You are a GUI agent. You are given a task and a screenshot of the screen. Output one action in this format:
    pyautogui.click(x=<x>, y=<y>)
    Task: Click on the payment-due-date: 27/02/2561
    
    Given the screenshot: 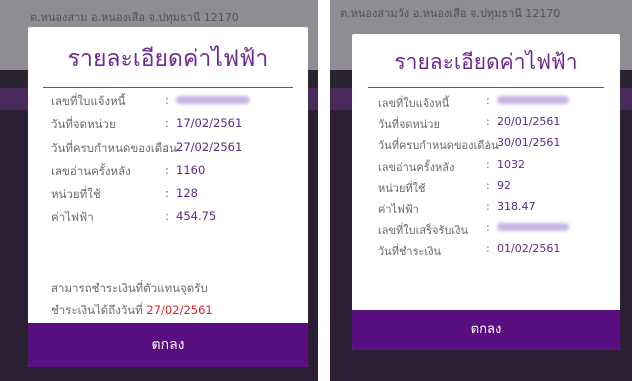 What is the action you would take?
    pyautogui.click(x=179, y=310)
    